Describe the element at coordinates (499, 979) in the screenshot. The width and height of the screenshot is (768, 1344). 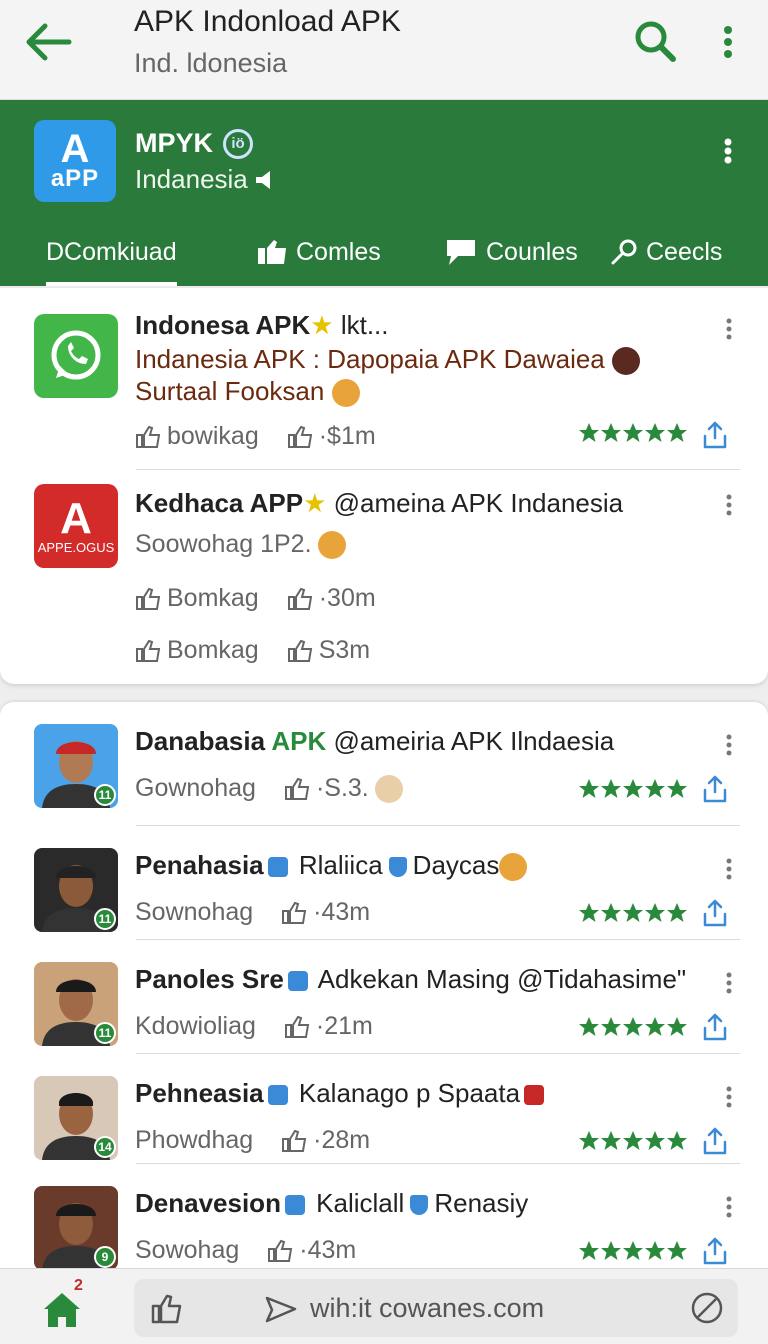
I see `item-title-rest: Adkekan Masing @Tidahasime"` at that location.